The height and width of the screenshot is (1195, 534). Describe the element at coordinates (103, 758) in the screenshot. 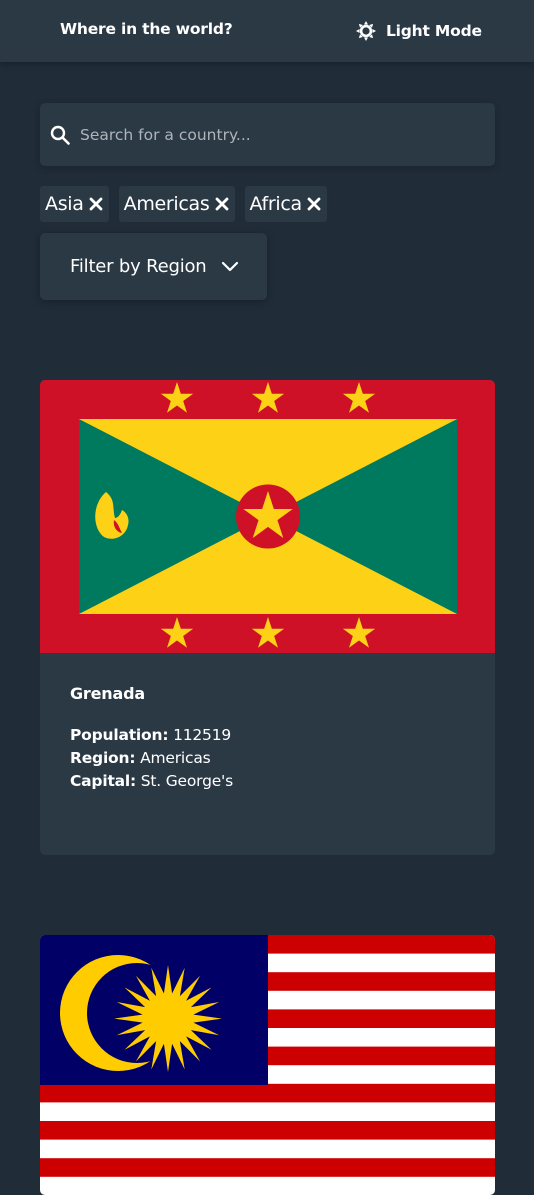

I see `region-label: Region:` at that location.